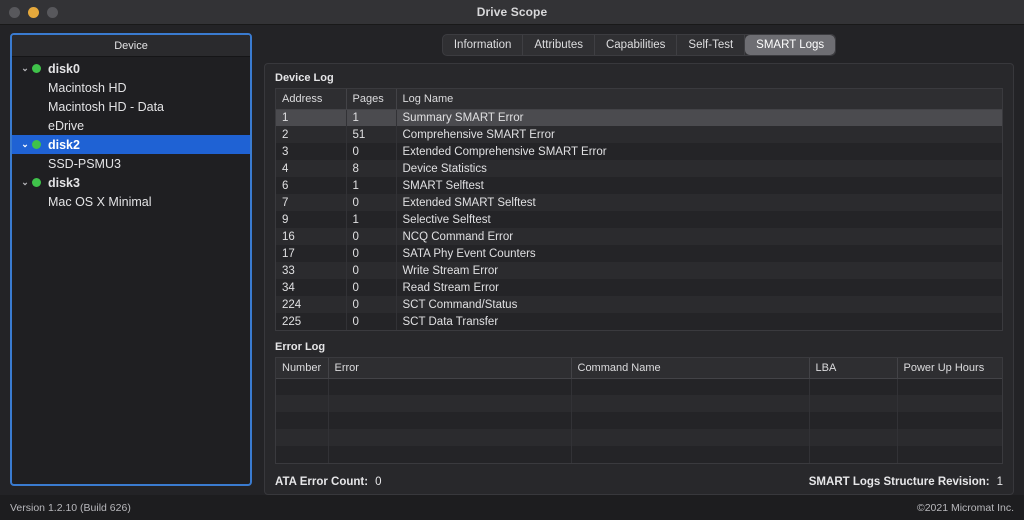 The height and width of the screenshot is (520, 1024). I want to click on device-log-row: 4 8 Device Statistics, so click(639, 168).